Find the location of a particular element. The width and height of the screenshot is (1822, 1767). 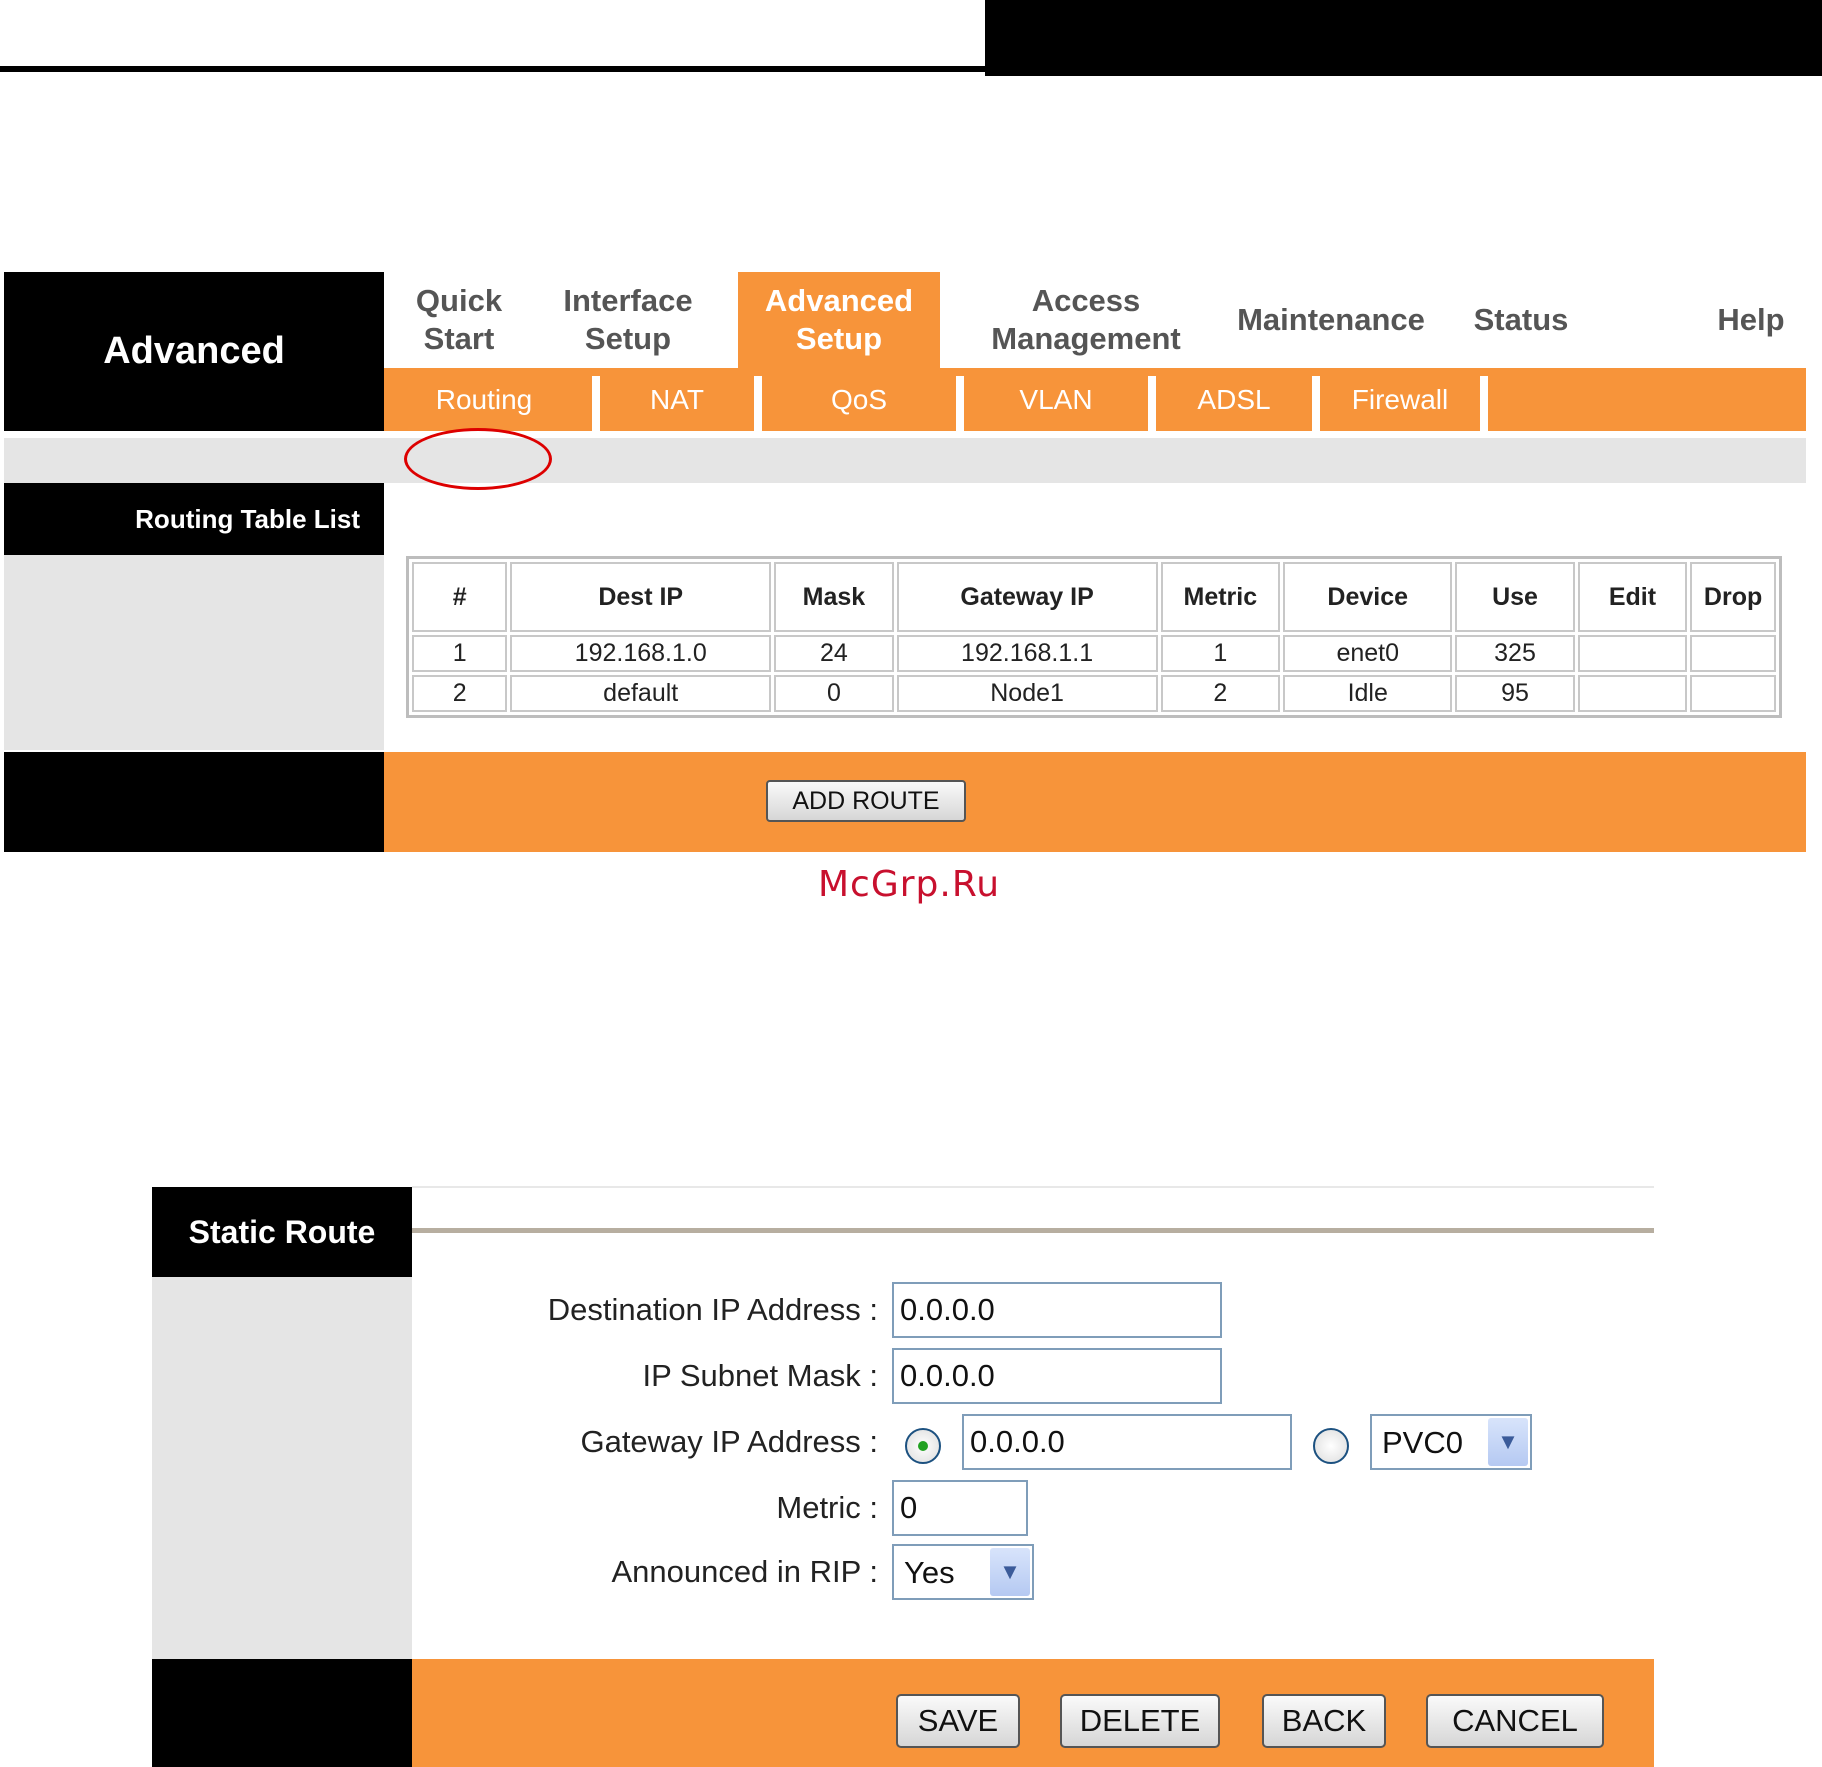

metric-label: Metric : is located at coordinates (827, 1507).